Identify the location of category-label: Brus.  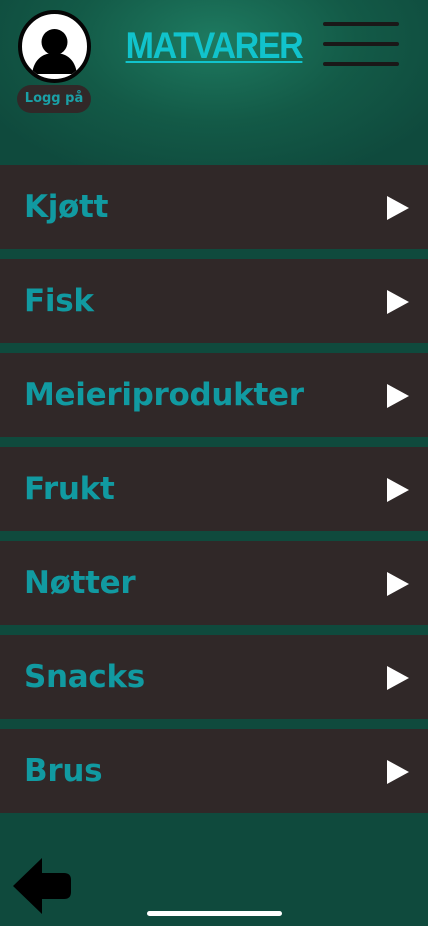
(63, 771).